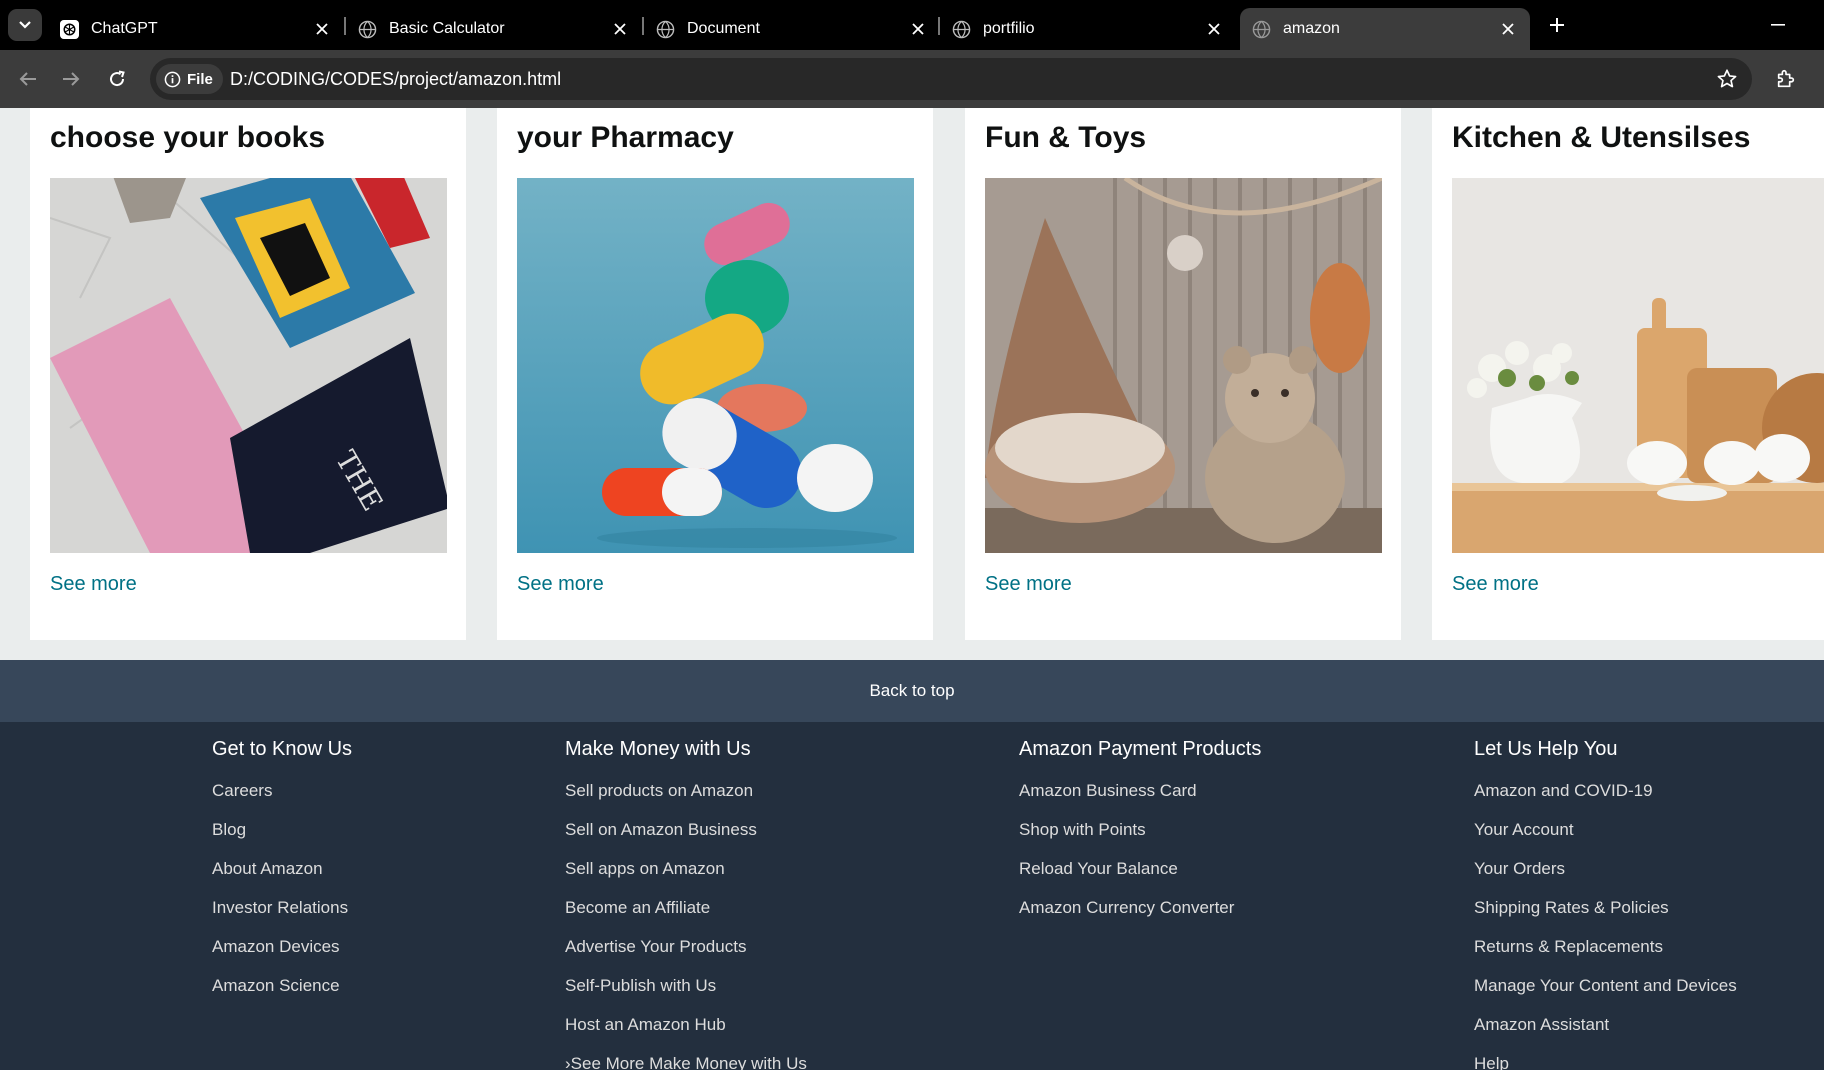  Describe the element at coordinates (686, 868) in the screenshot. I see `footer-link: Sell apps on Amazon` at that location.